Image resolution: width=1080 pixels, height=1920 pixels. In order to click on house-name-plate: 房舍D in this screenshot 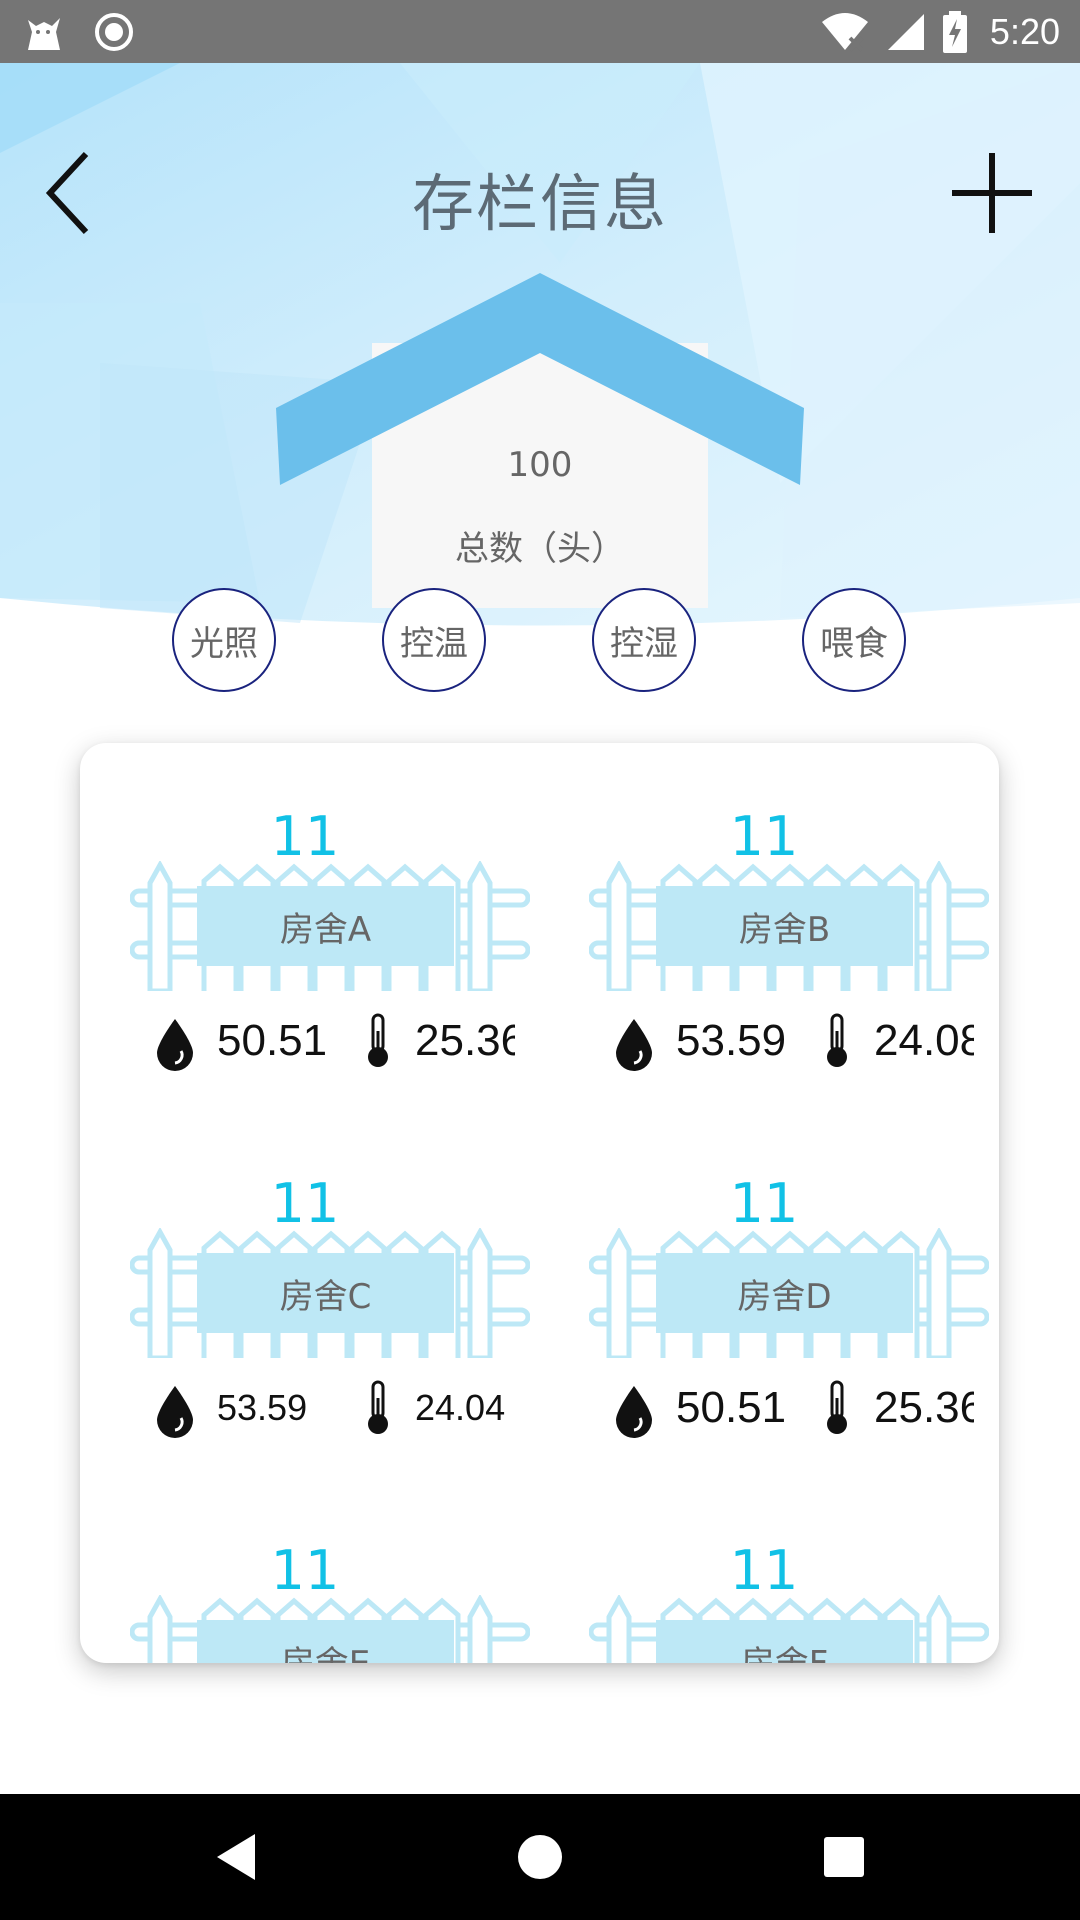, I will do `click(784, 1293)`.